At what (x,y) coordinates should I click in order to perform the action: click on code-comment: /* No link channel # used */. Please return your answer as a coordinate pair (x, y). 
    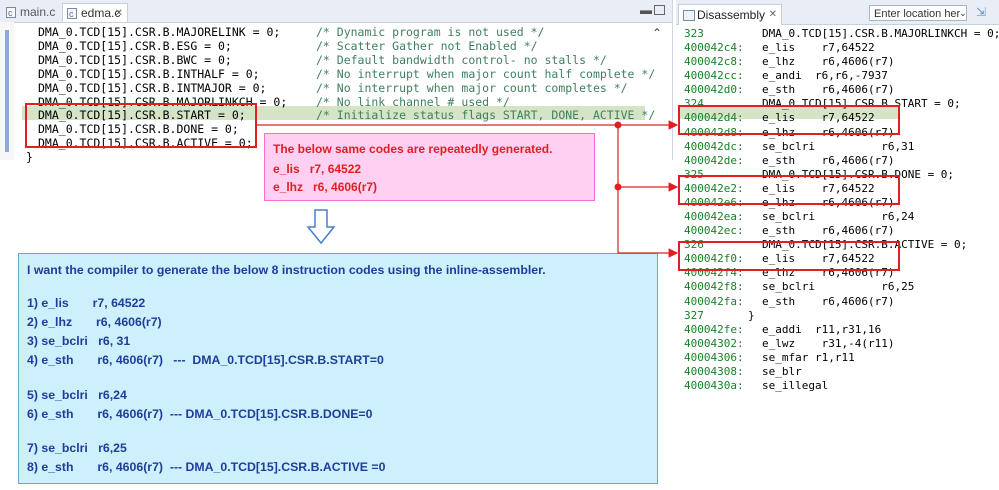
    Looking at the image, I should click on (413, 101).